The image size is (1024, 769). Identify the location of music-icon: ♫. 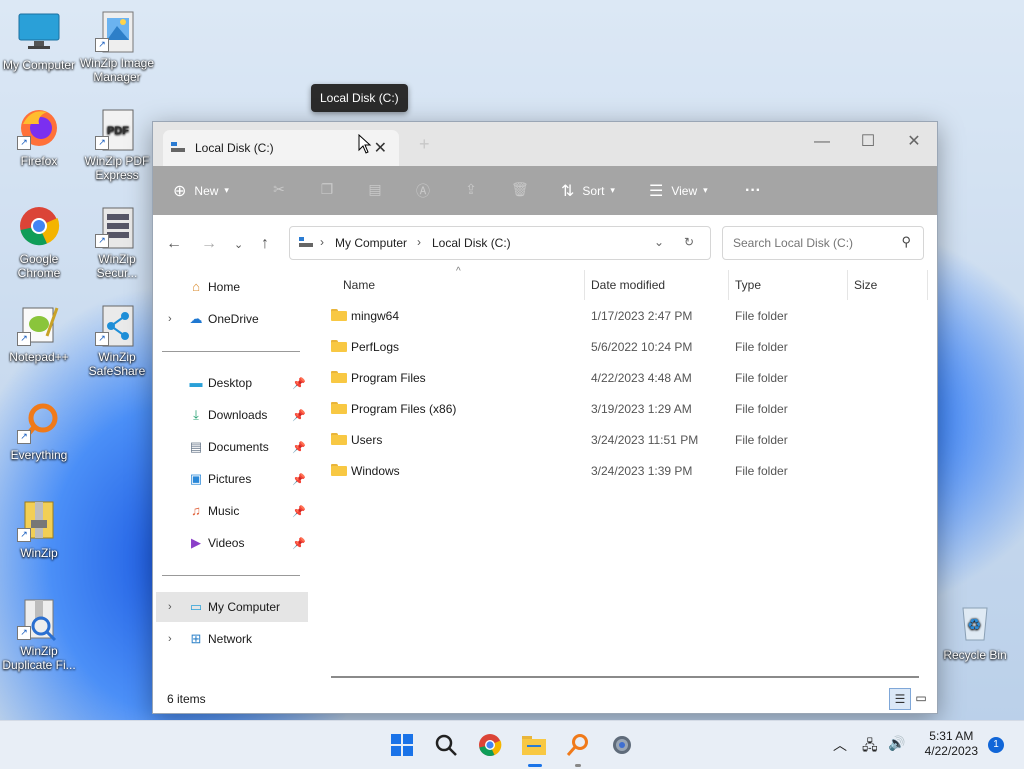
(196, 510).